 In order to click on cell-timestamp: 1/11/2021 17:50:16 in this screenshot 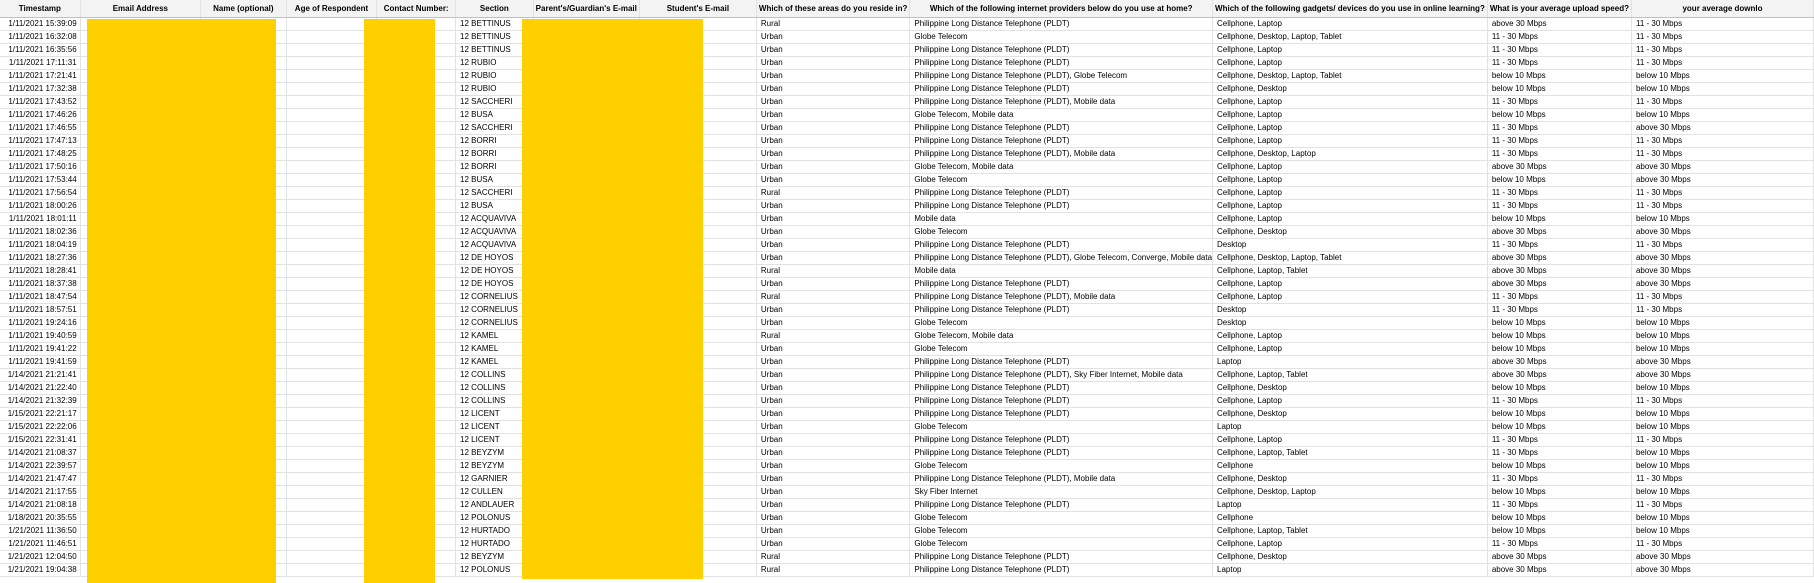, I will do `click(40, 167)`.